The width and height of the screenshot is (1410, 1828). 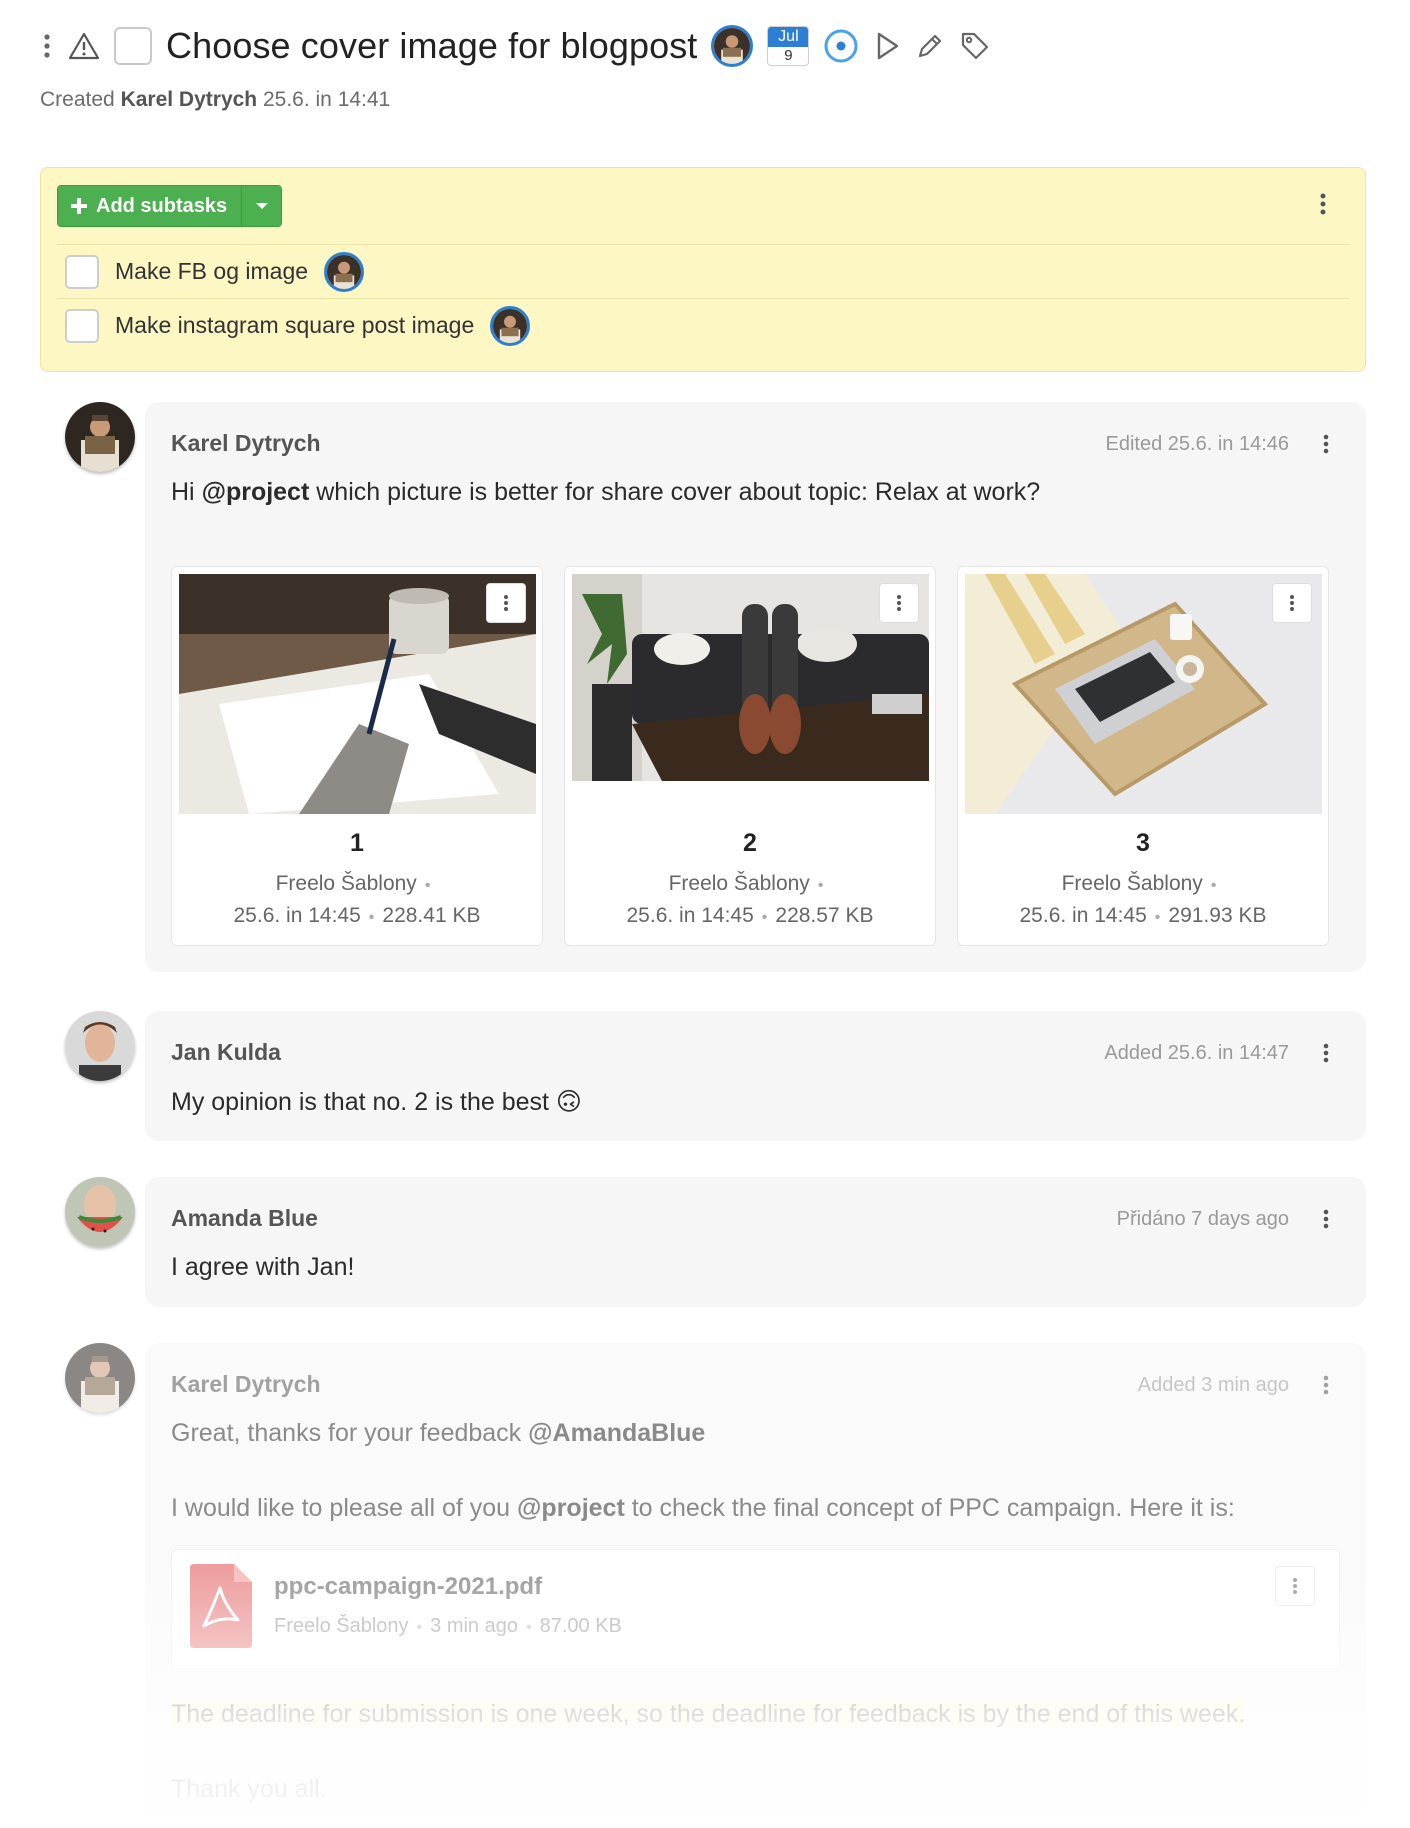 What do you see at coordinates (1083, 915) in the screenshot?
I see `attachment-date: 25.6. in 14:45` at bounding box center [1083, 915].